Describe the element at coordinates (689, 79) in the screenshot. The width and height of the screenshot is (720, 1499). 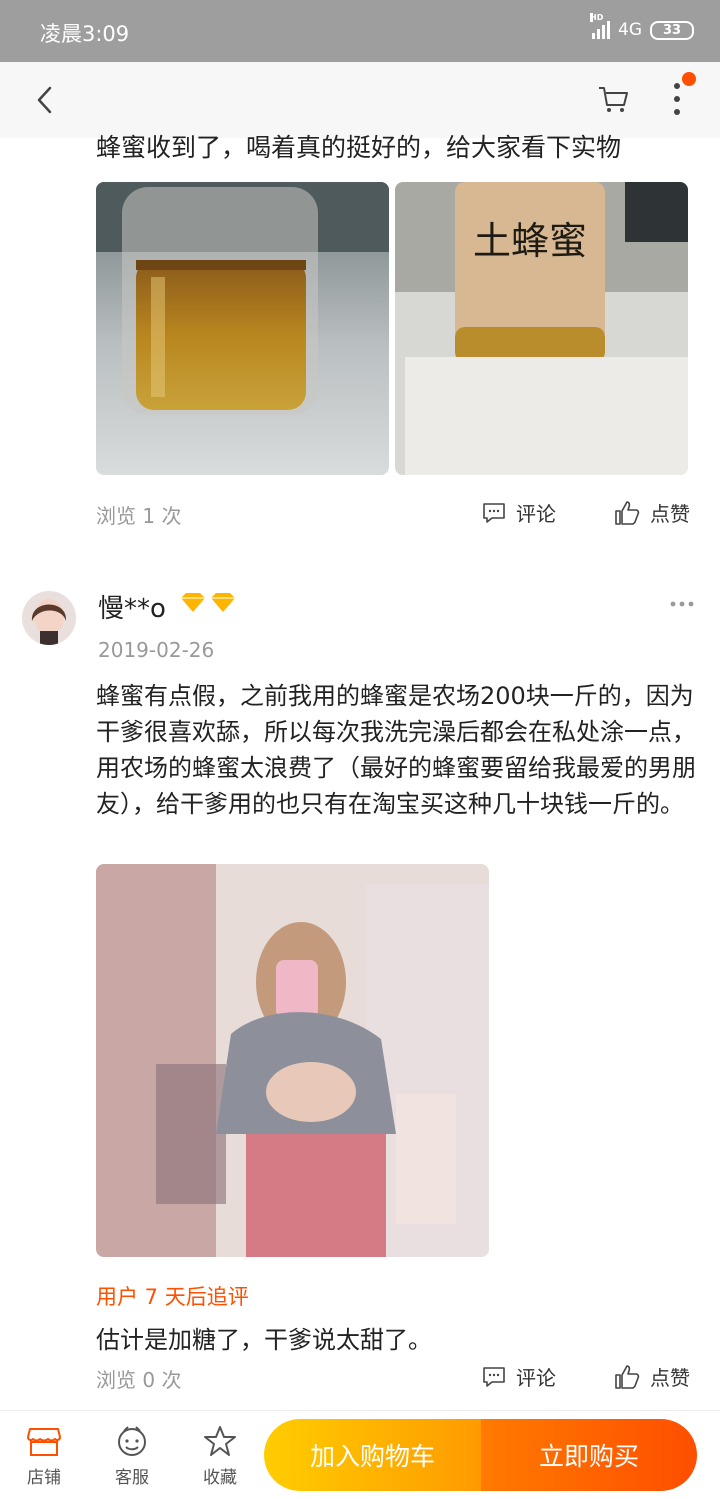
I see `notification-badge` at that location.